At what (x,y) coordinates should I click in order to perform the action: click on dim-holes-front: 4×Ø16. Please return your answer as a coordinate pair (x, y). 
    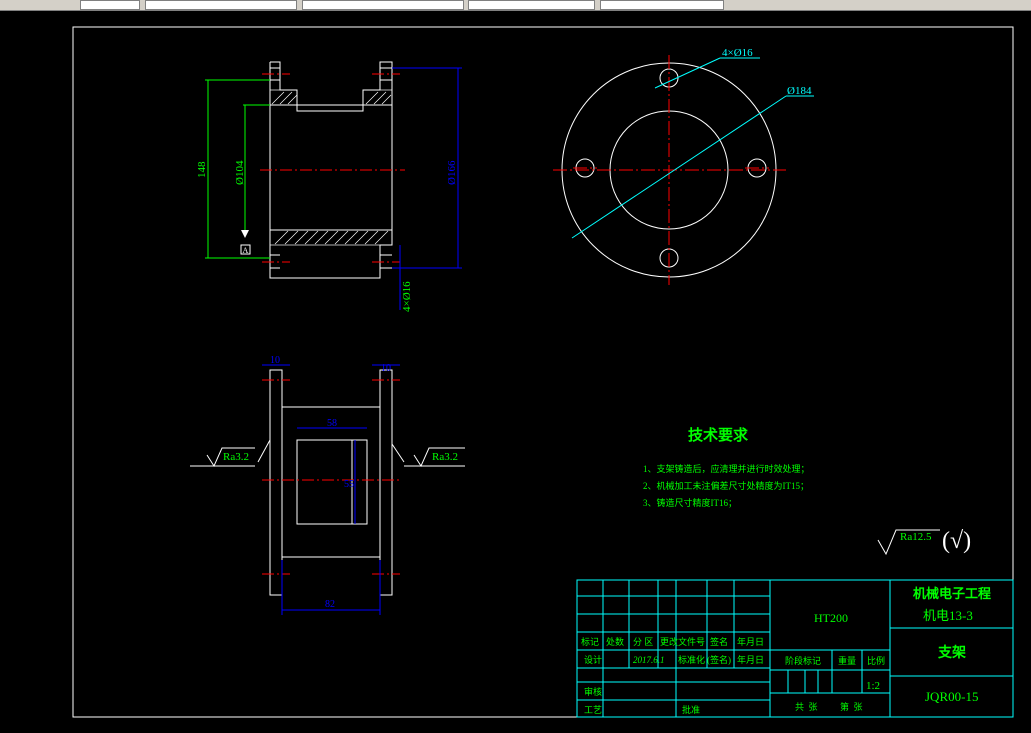
    Looking at the image, I should click on (407, 296).